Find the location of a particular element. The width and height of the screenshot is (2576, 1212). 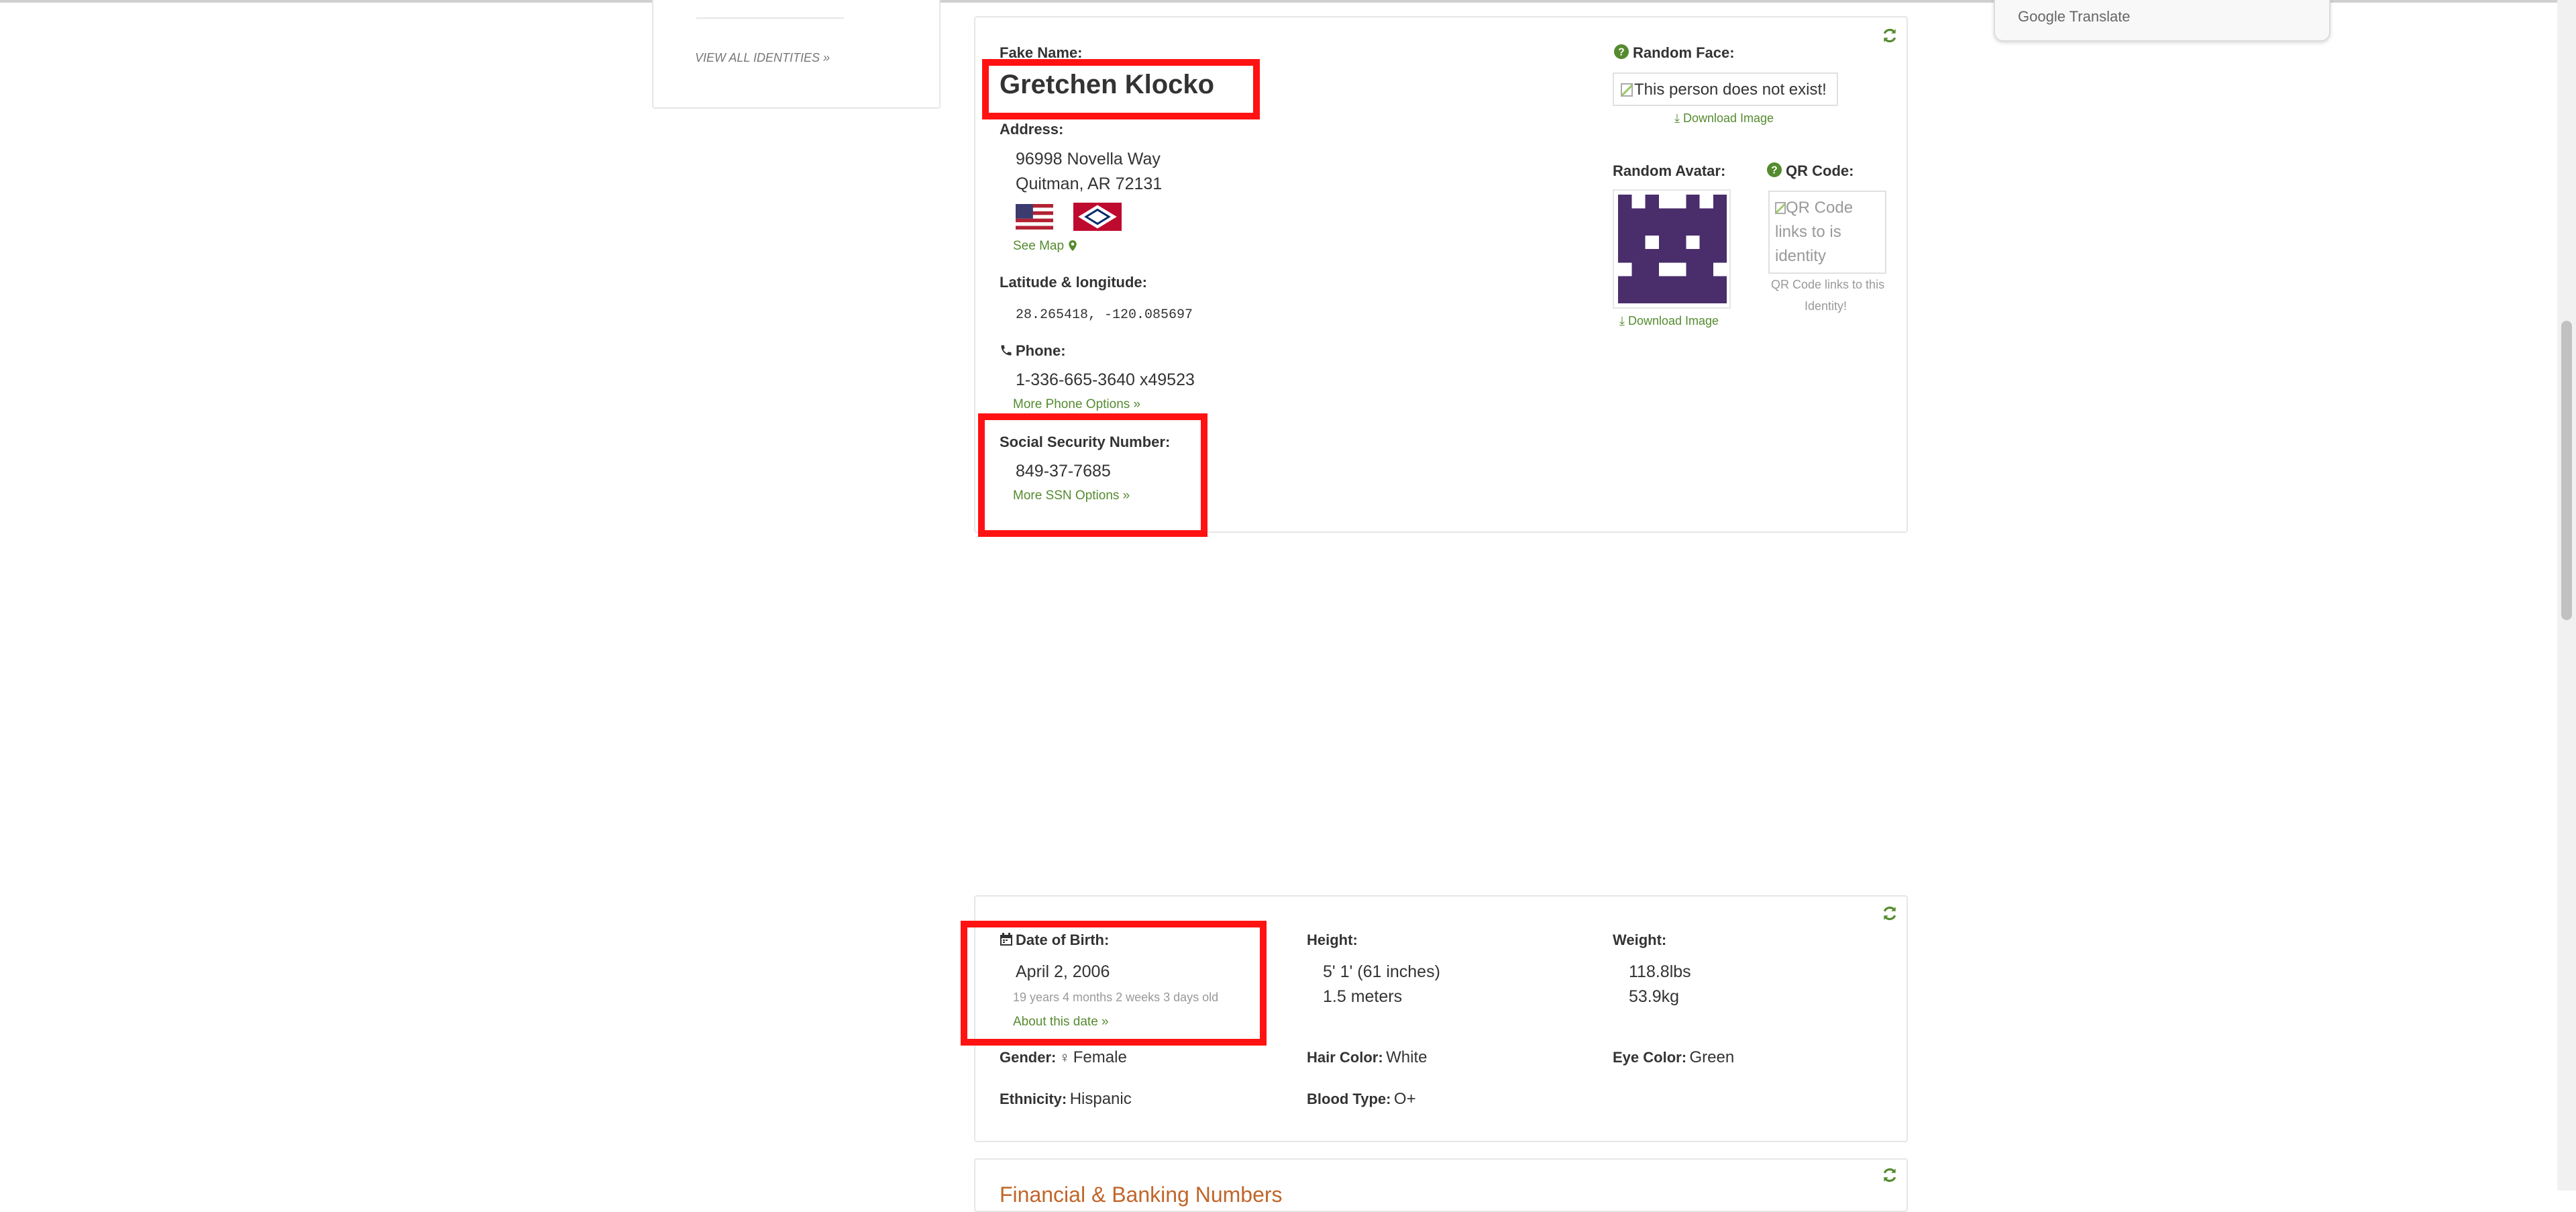

download-face-link: ⤓ Download Image is located at coordinates (1724, 118).